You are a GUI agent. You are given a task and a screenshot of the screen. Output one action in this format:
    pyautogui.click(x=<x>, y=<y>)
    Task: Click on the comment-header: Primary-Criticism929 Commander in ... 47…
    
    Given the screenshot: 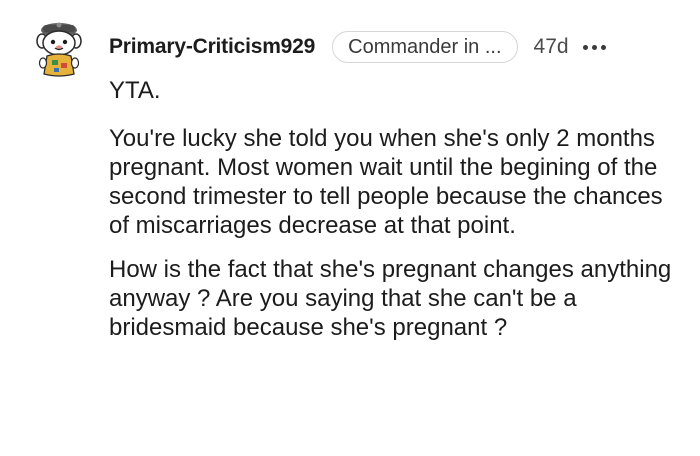 What is the action you would take?
    pyautogui.click(x=357, y=47)
    